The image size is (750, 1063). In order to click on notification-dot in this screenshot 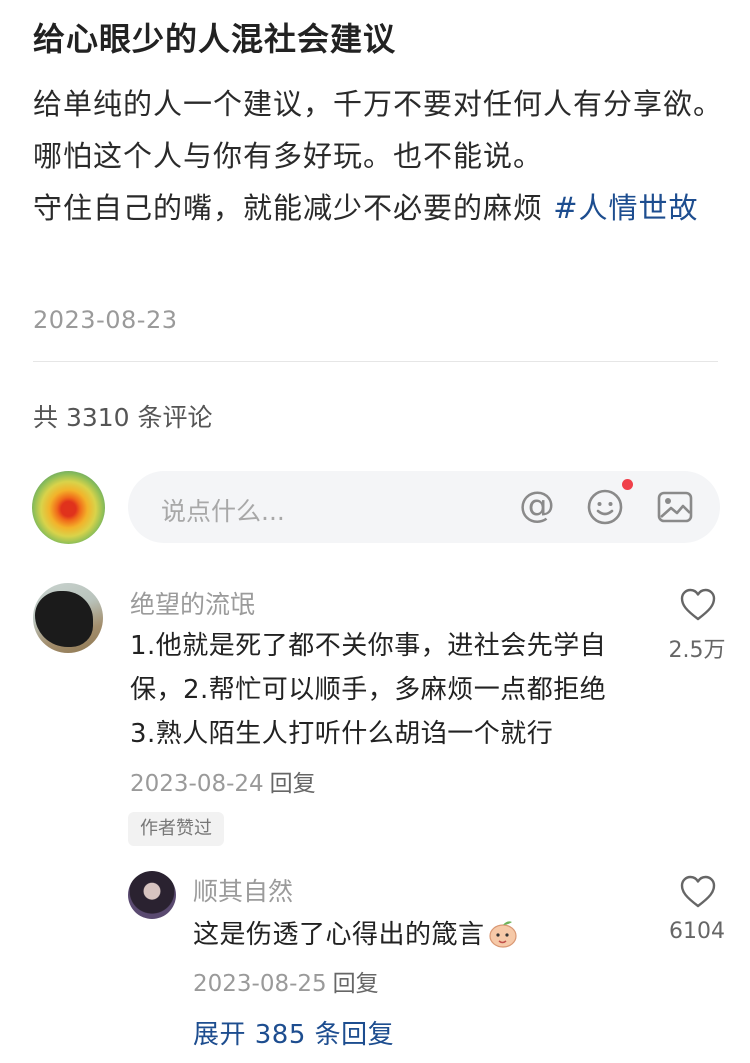, I will do `click(627, 484)`.